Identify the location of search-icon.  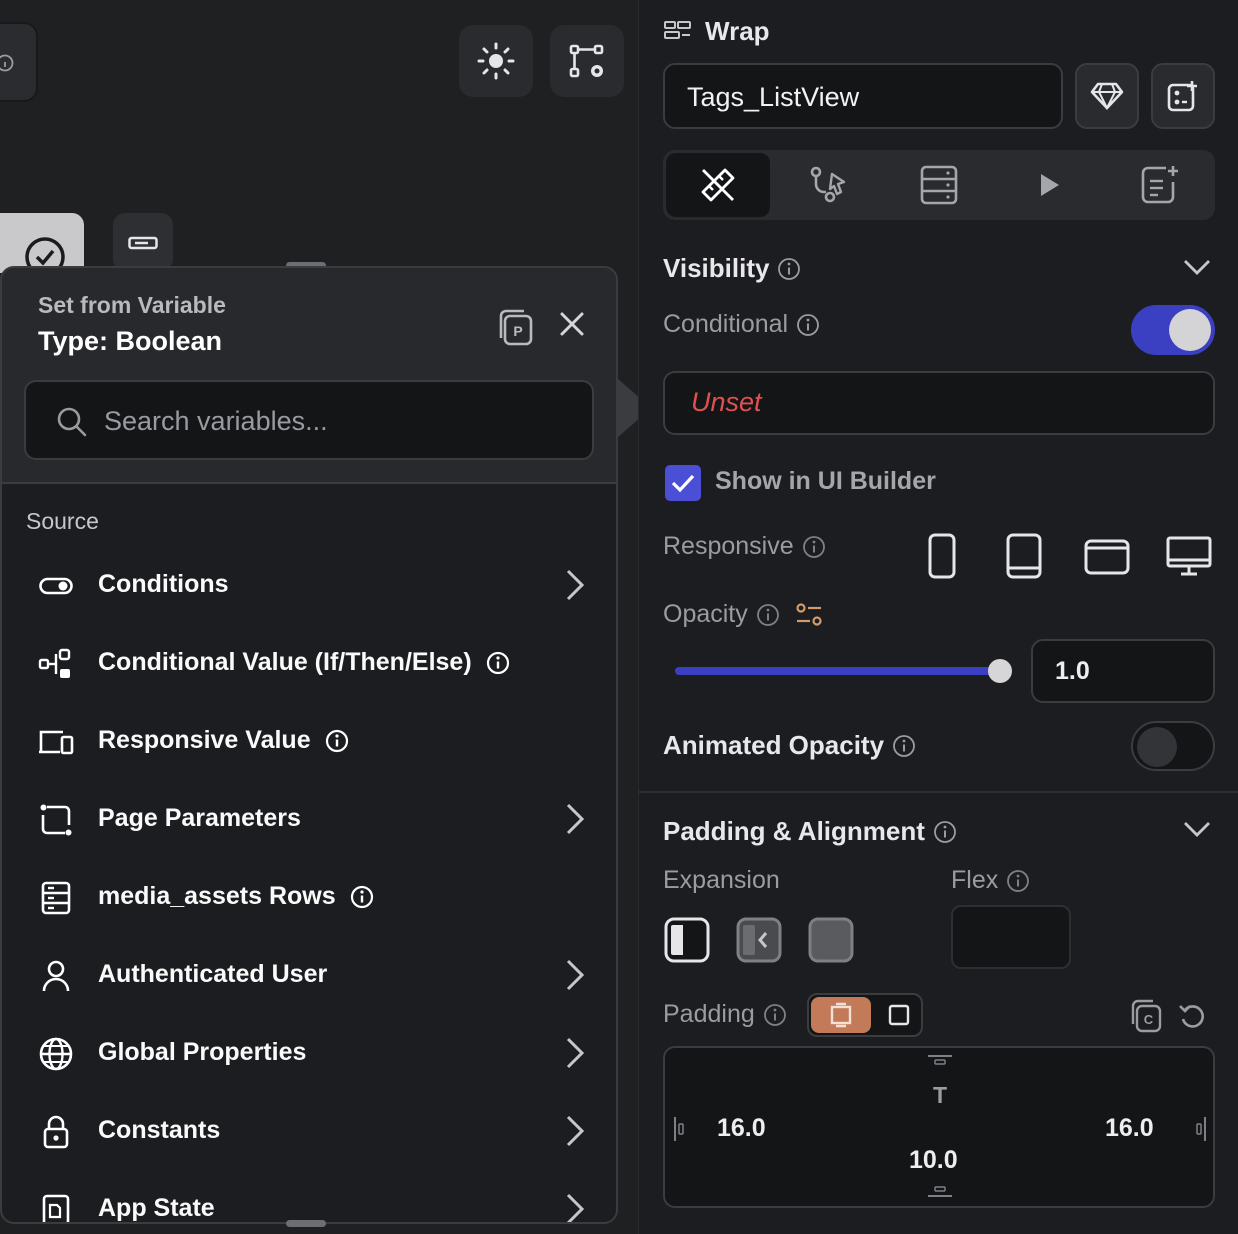
(72, 422).